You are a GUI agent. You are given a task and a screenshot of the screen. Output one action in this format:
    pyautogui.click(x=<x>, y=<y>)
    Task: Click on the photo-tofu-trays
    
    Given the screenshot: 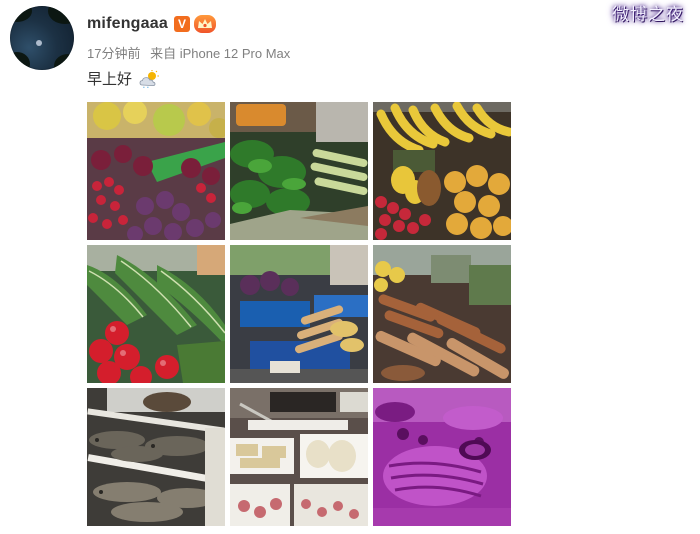 What is the action you would take?
    pyautogui.click(x=299, y=457)
    